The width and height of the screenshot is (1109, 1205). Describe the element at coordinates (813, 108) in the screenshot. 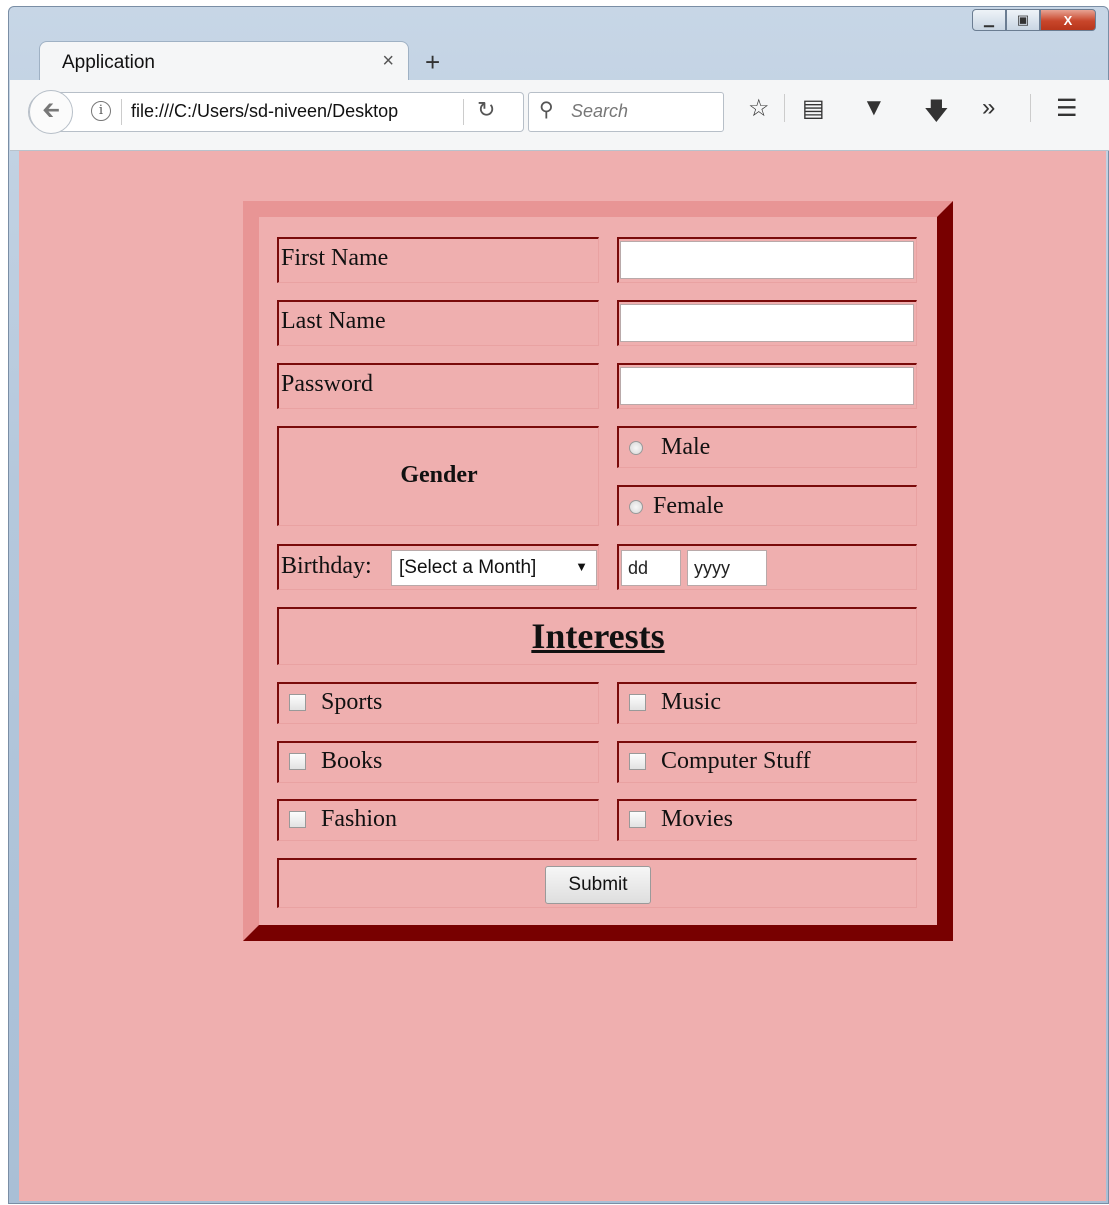

I see `reader-icon: ▤` at that location.